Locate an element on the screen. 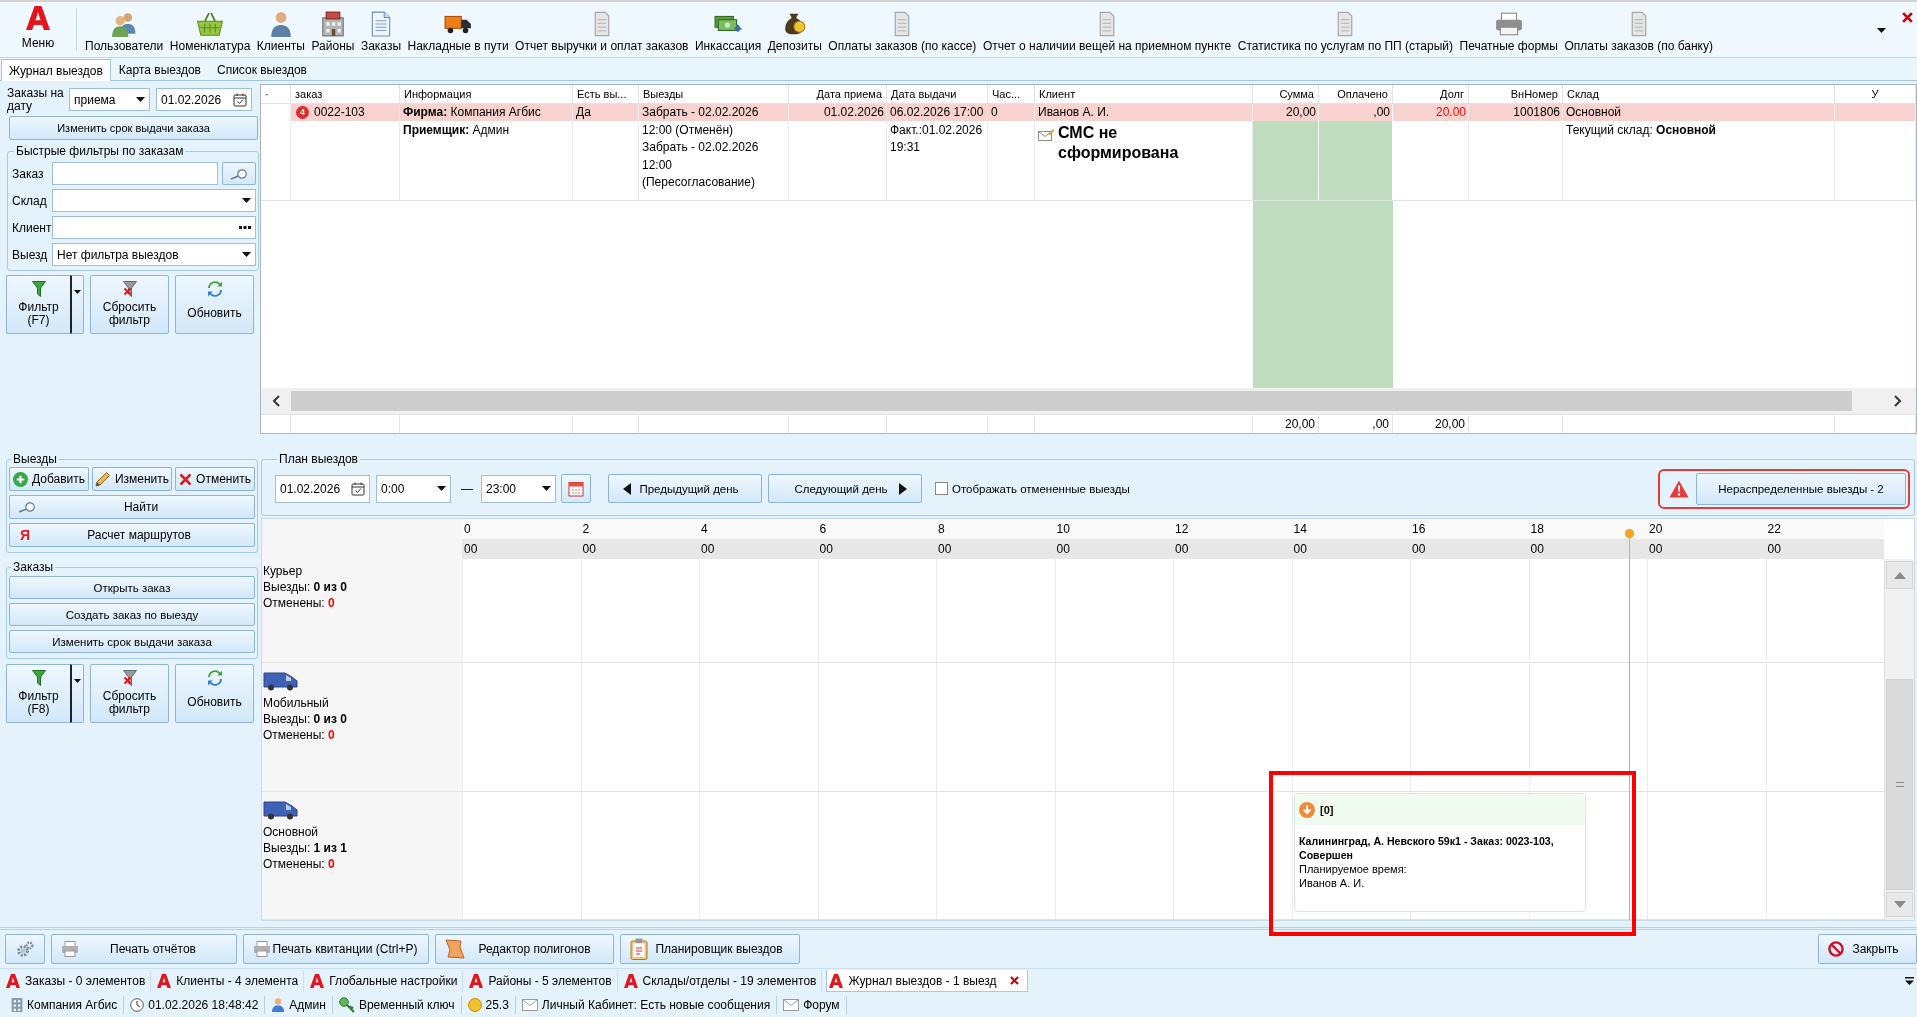 This screenshot has width=1917, height=1017. toolbar-button: Инкассация is located at coordinates (728, 31).